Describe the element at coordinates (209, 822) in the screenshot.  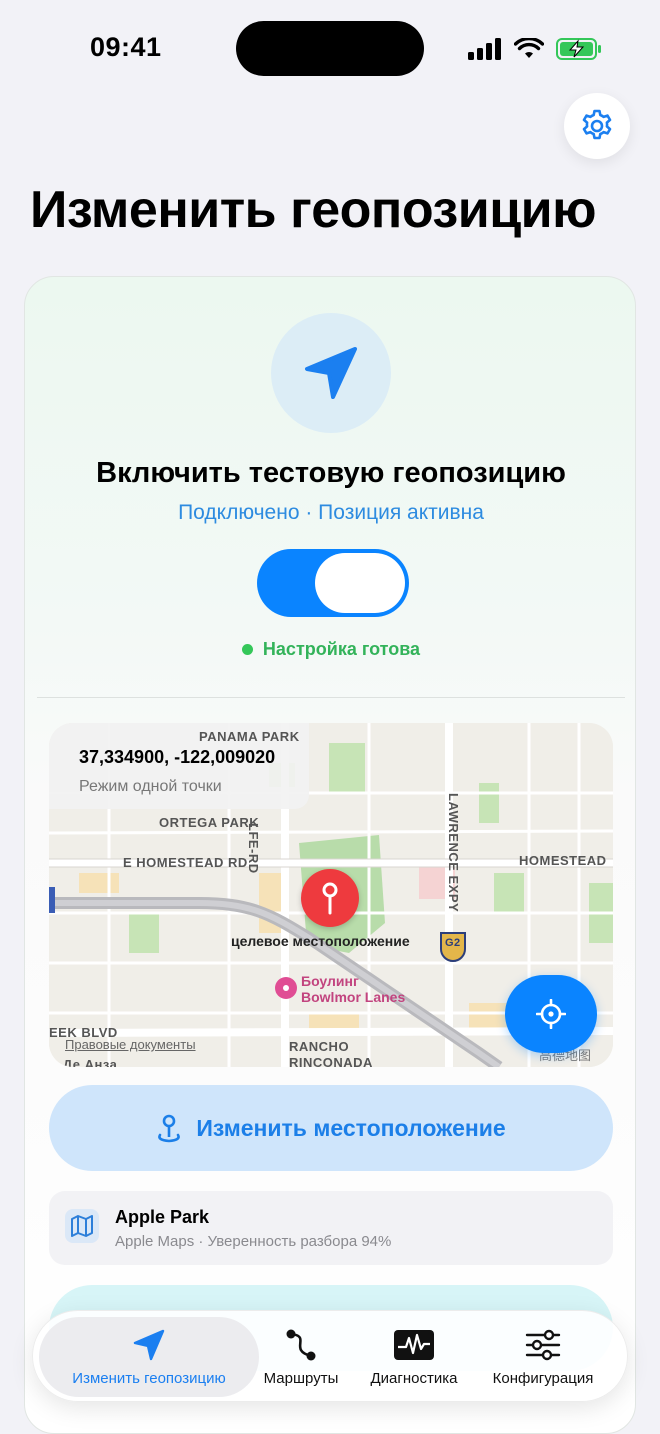
I see `map-label-ortega-park: ORTEGA PARK` at that location.